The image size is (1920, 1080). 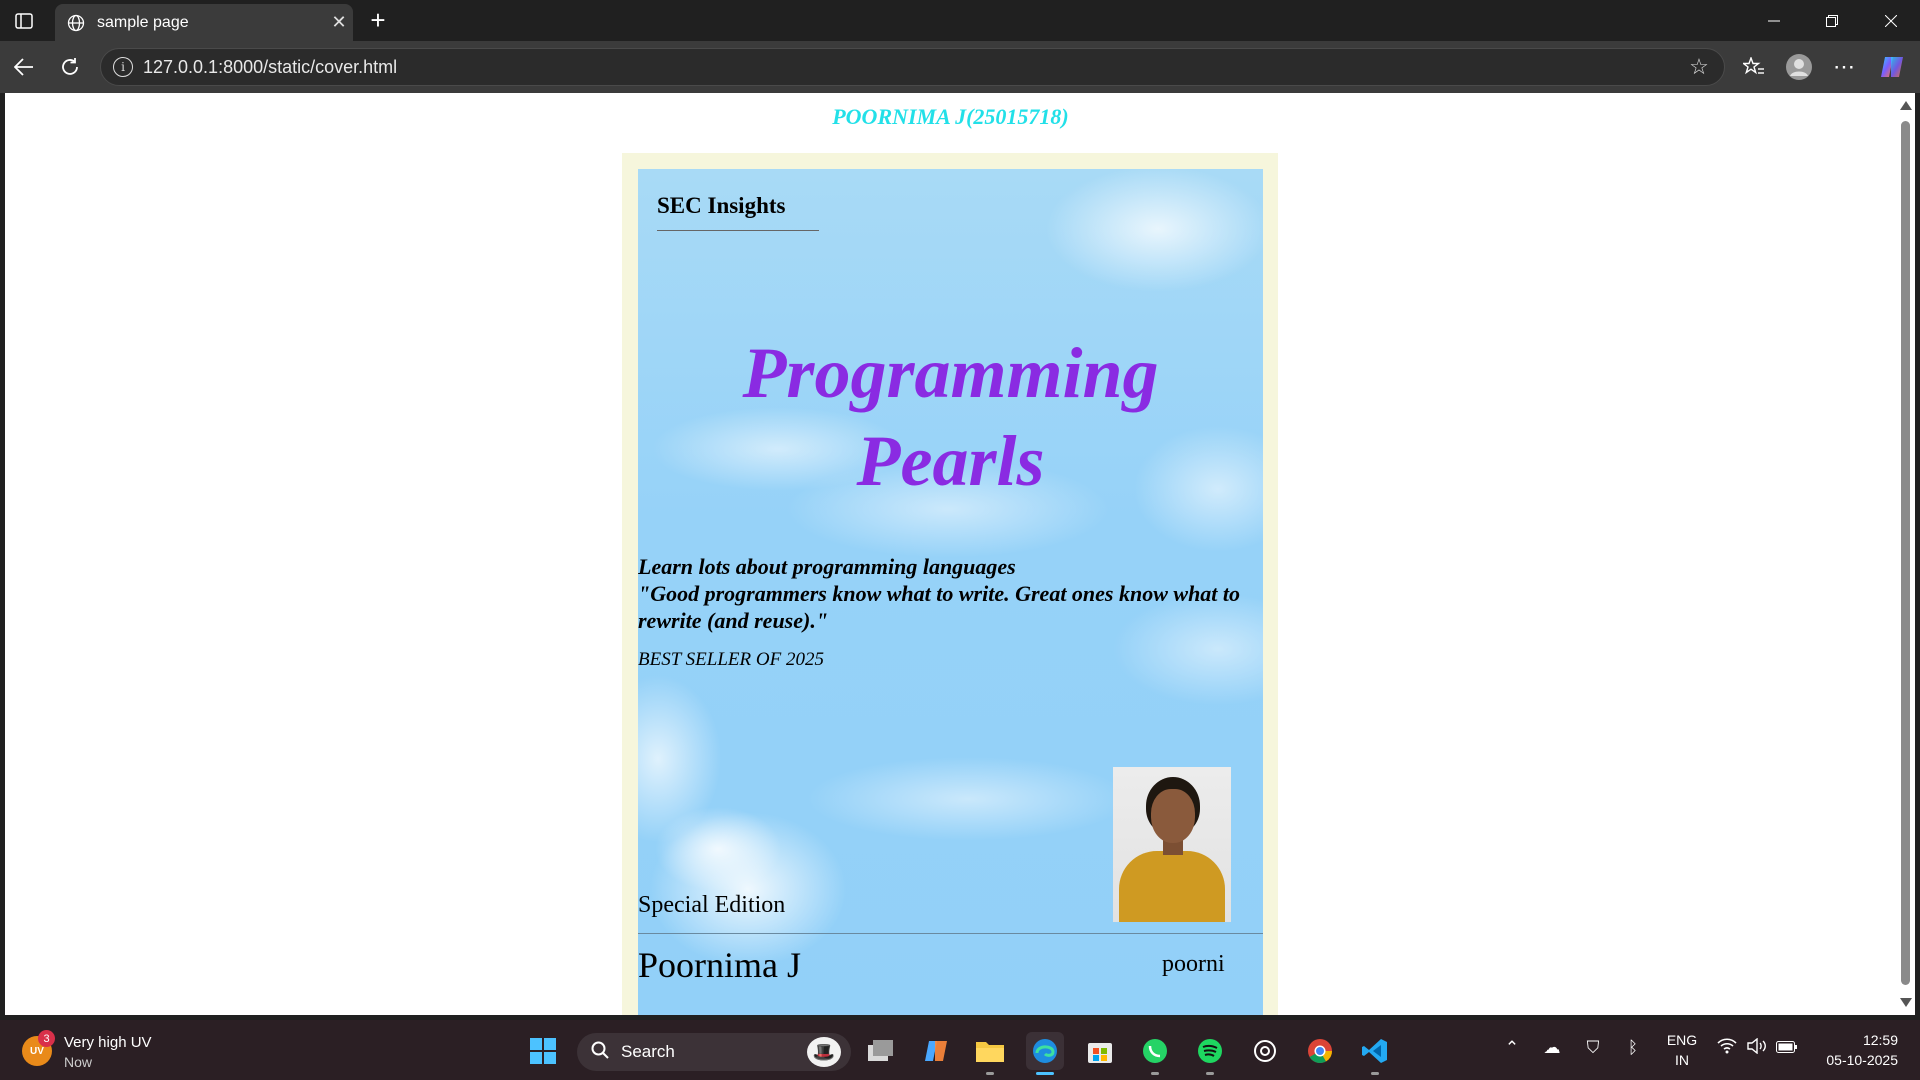 What do you see at coordinates (1853, 1050) in the screenshot?
I see `clock: 12:59 05-10-2025` at bounding box center [1853, 1050].